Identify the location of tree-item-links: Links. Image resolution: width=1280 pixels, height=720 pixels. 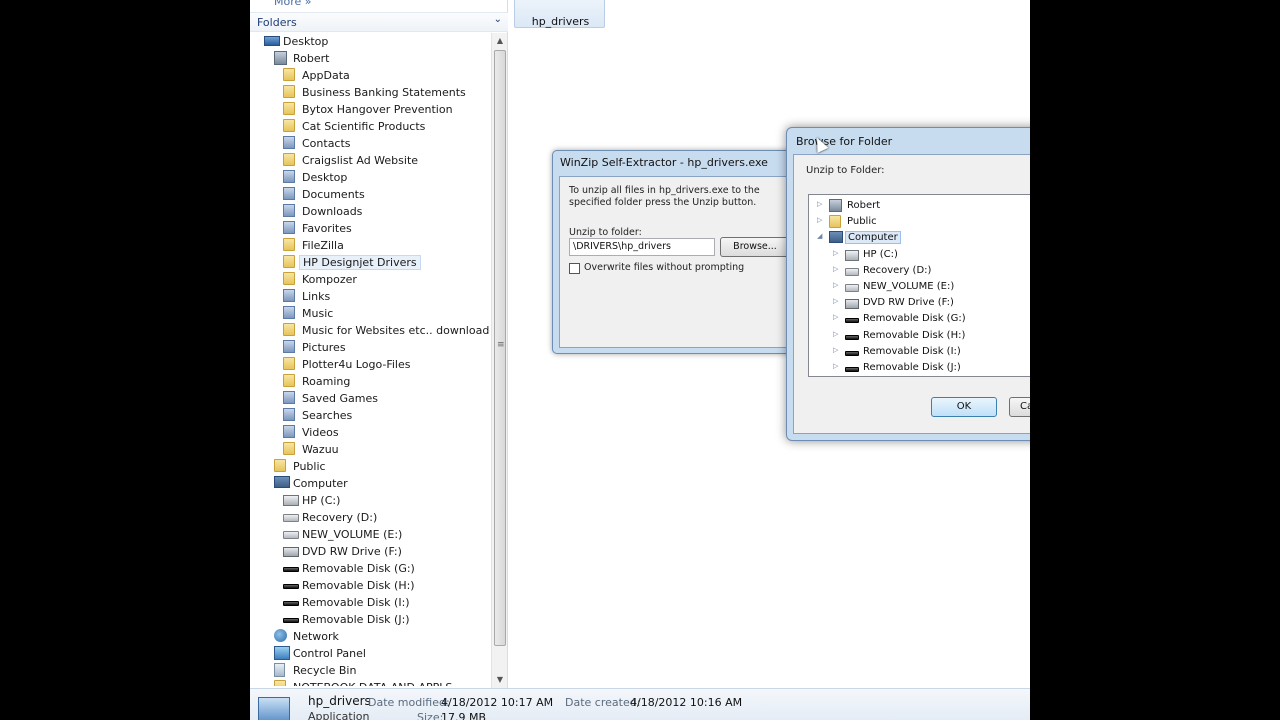
(370, 296).